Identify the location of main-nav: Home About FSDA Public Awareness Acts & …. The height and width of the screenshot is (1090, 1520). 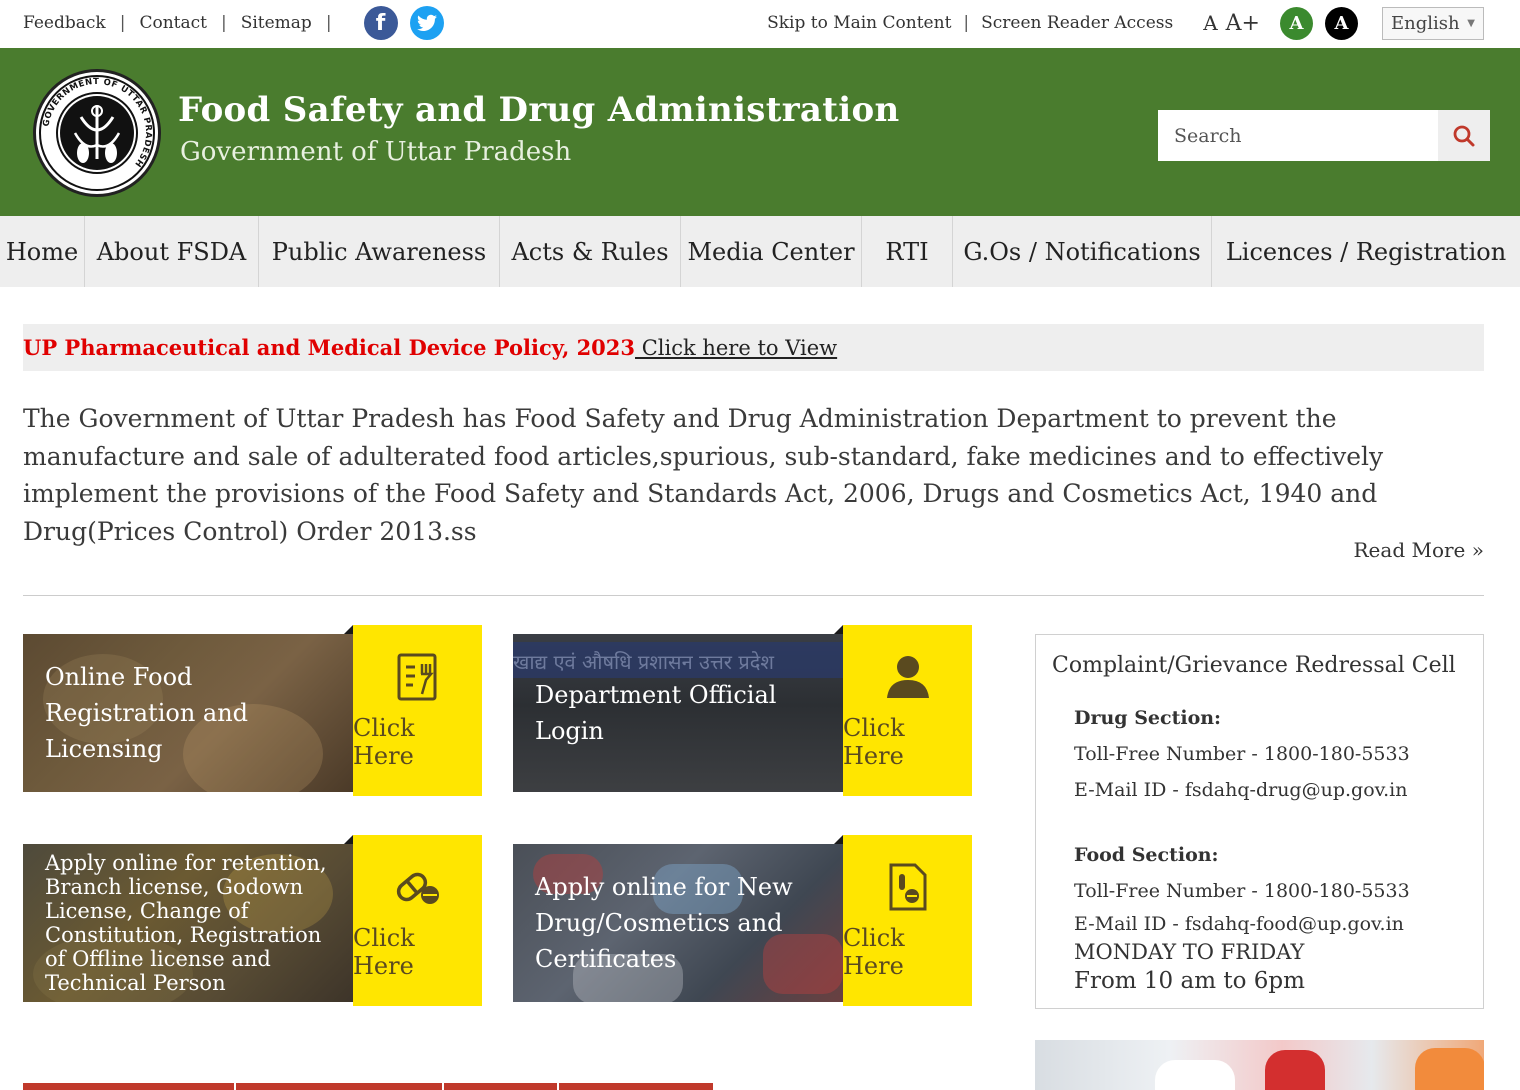
(760, 251).